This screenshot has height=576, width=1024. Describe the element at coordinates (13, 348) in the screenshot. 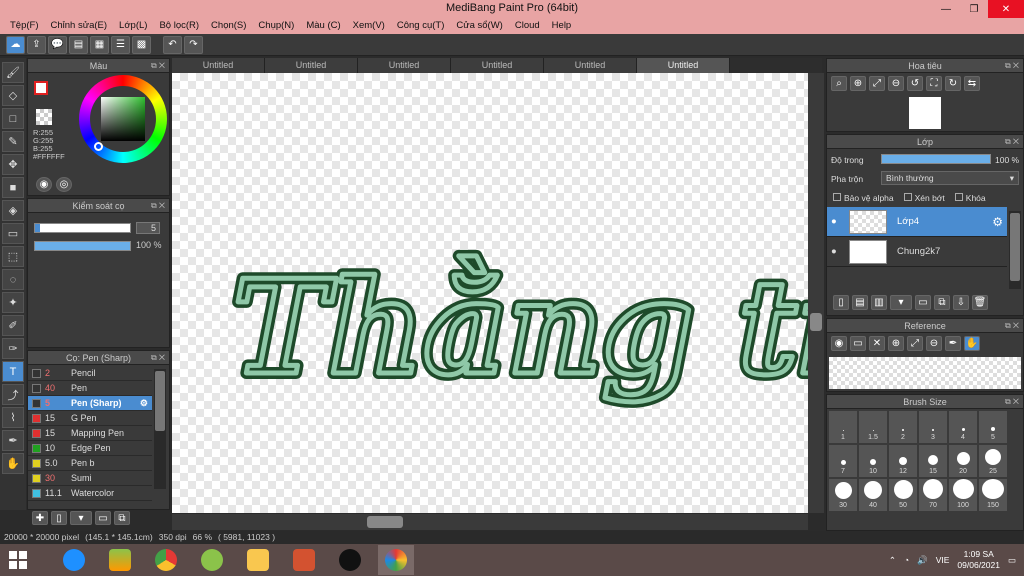

I see `select-eraser-icon: ✑` at that location.